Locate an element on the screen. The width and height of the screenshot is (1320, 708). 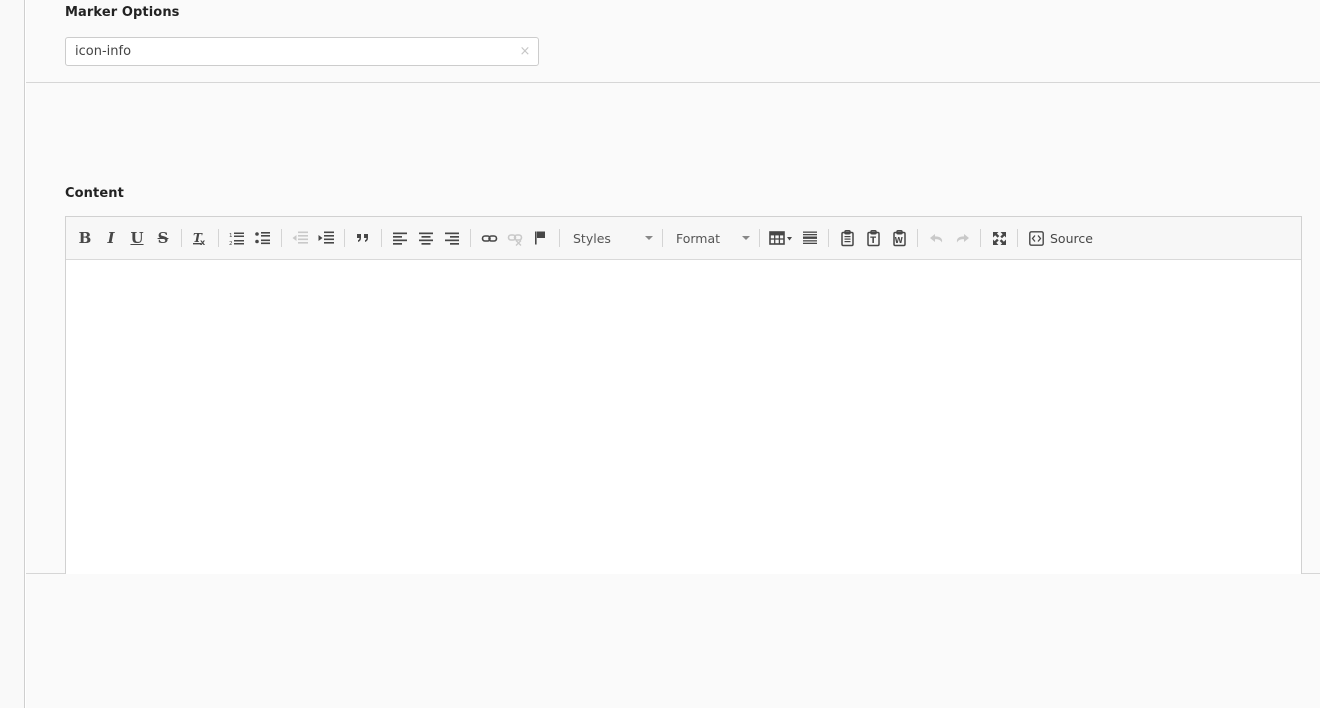
horizontal-rule-button is located at coordinates (810, 238).